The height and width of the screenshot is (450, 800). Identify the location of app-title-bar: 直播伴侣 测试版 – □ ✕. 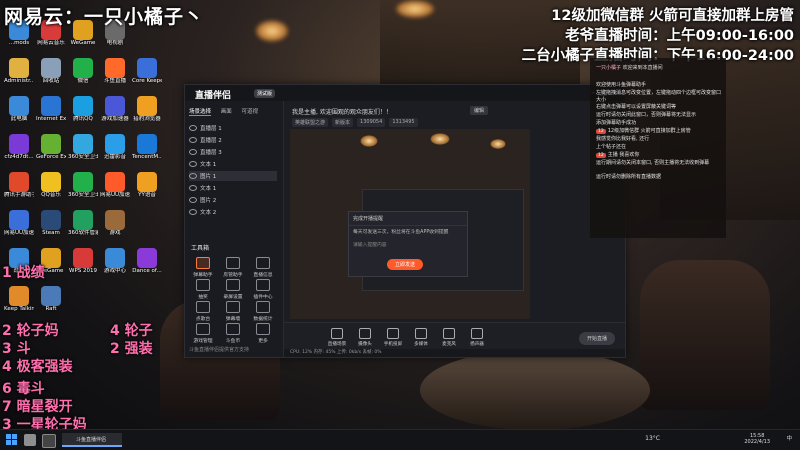
(405, 93).